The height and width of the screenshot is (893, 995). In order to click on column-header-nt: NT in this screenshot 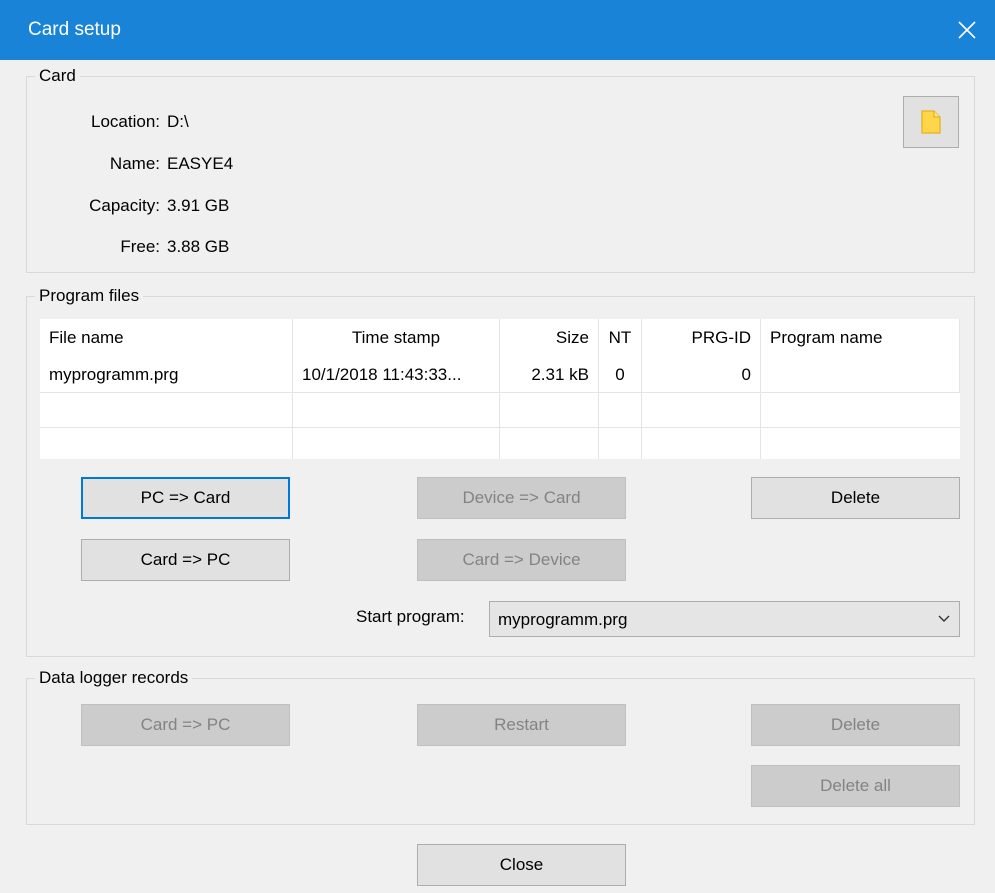, I will do `click(620, 338)`.